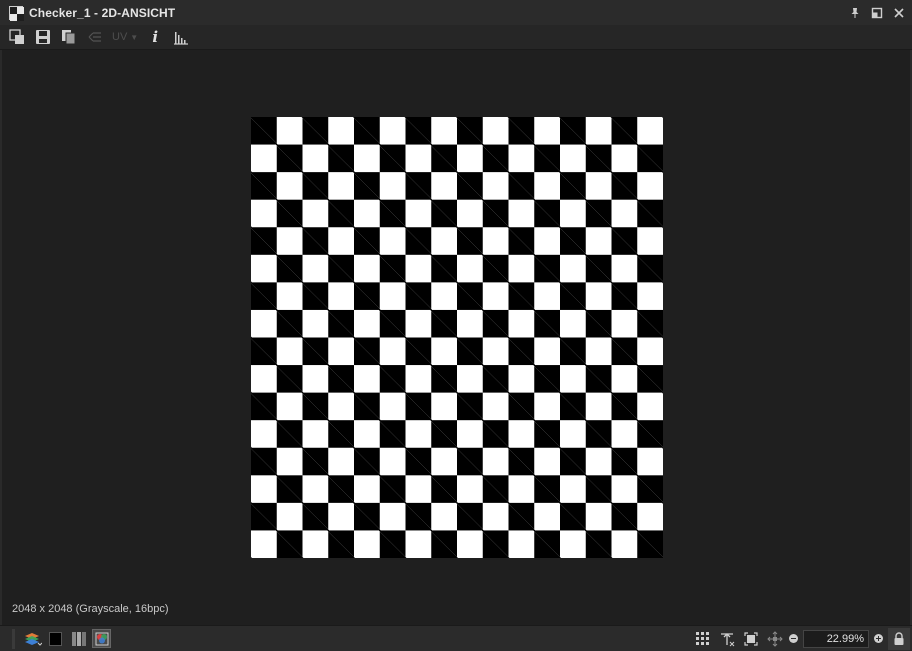  What do you see at coordinates (750, 638) in the screenshot?
I see `fit-frame-icon` at bounding box center [750, 638].